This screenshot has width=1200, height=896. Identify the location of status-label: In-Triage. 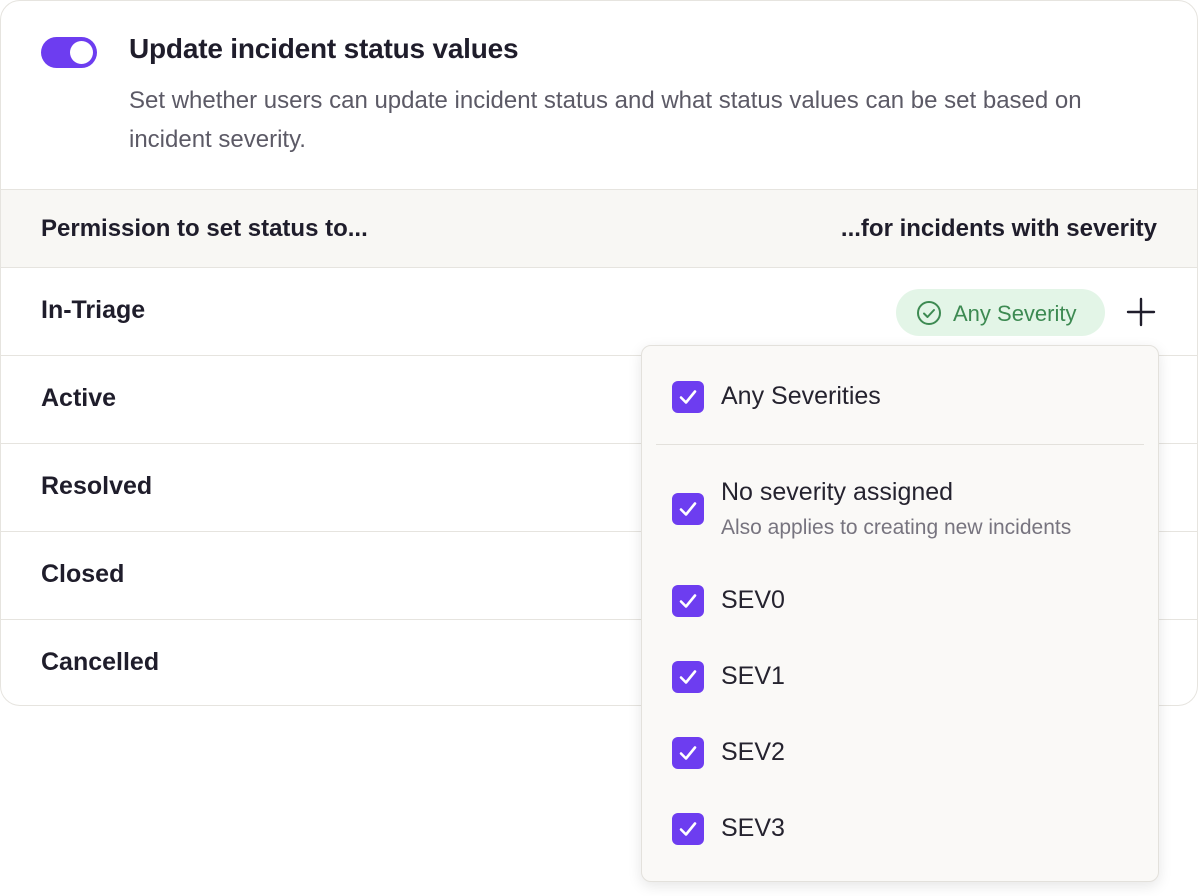
(93, 310).